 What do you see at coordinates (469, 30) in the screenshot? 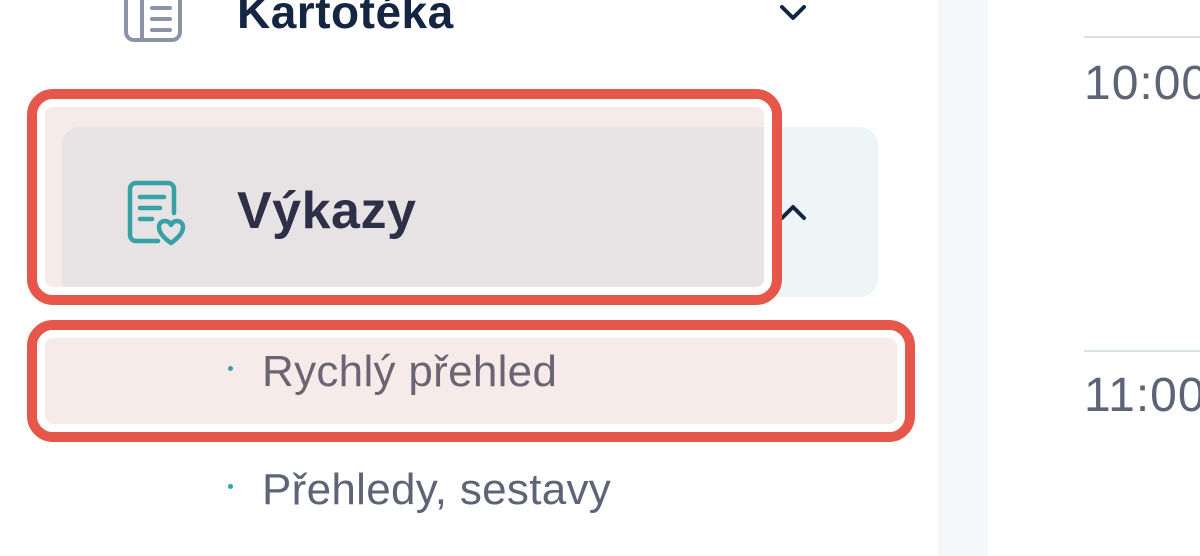
I see `sidebar-item-kartoteka: Kartotéka` at bounding box center [469, 30].